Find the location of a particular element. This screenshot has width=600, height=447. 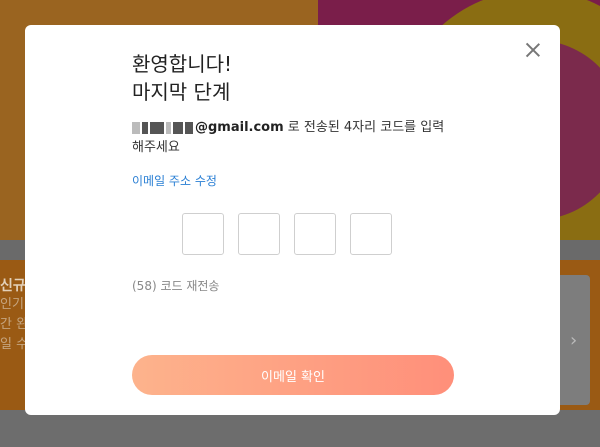

resend-code-link: (58) 코드 재전송 is located at coordinates (312, 285).